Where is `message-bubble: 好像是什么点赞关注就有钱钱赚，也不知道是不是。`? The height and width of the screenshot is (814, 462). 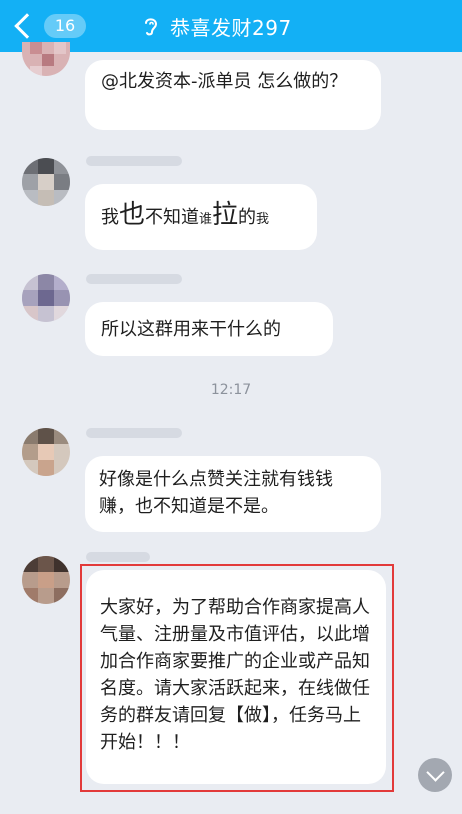
message-bubble: 好像是什么点赞关注就有钱钱赚，也不知道是不是。 is located at coordinates (233, 494).